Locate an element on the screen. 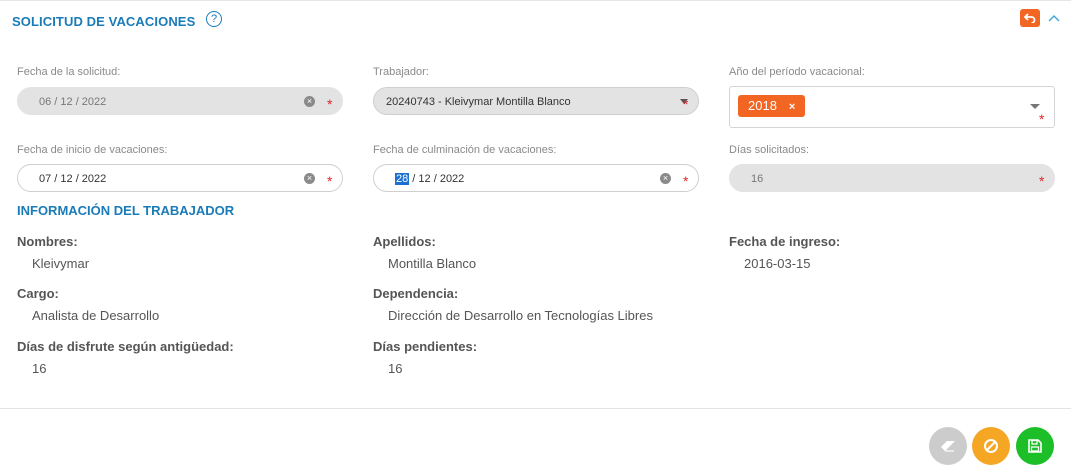 The width and height of the screenshot is (1071, 468). save-button is located at coordinates (1035, 446).